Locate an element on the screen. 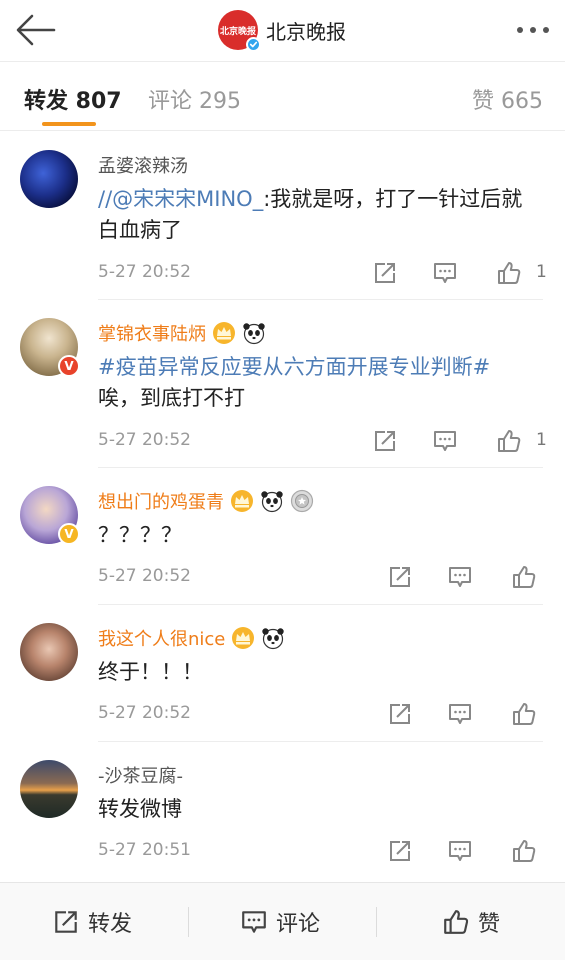 This screenshot has width=565, height=960. bottom-comment-label: 评论 is located at coordinates (298, 924).